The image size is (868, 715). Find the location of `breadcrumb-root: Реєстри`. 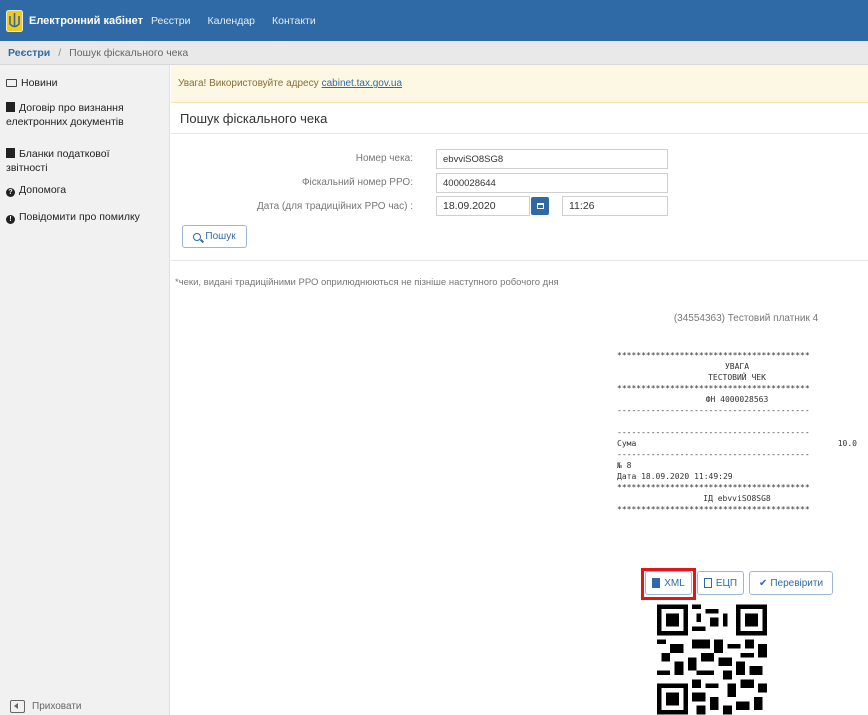

breadcrumb-root: Реєстри is located at coordinates (29, 53).